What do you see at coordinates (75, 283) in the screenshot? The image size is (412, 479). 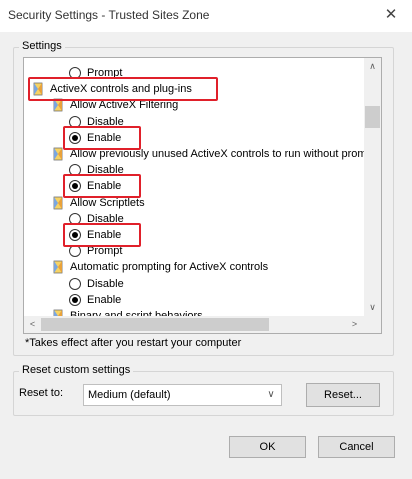 I see `radio-unselected-icon` at bounding box center [75, 283].